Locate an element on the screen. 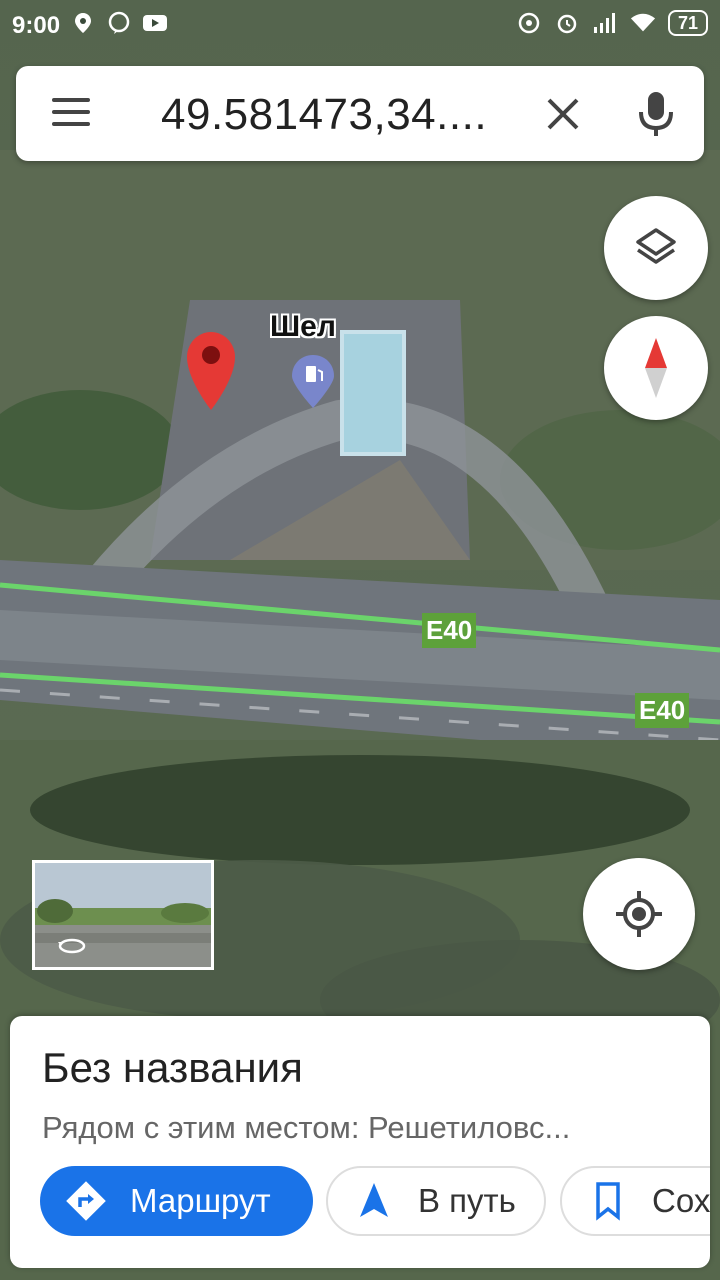 This screenshot has width=720, height=1280. my-location-icon is located at coordinates (639, 914).